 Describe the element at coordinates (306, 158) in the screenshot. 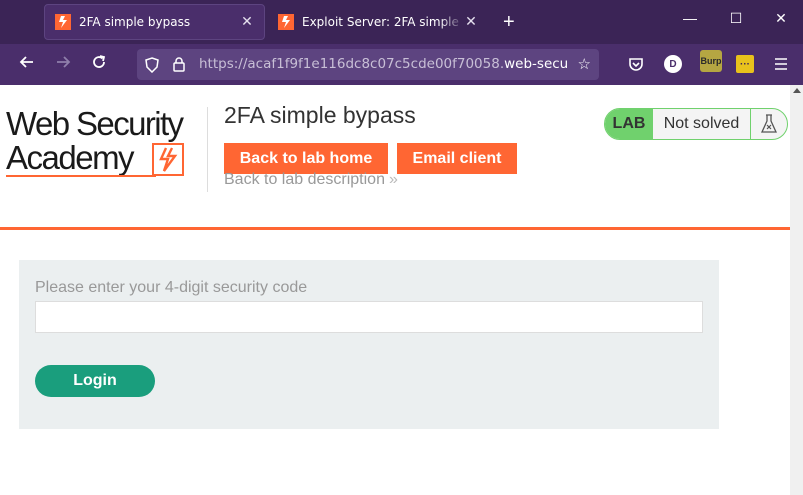

I see `back-to-lab-home-button: Back to lab home` at that location.